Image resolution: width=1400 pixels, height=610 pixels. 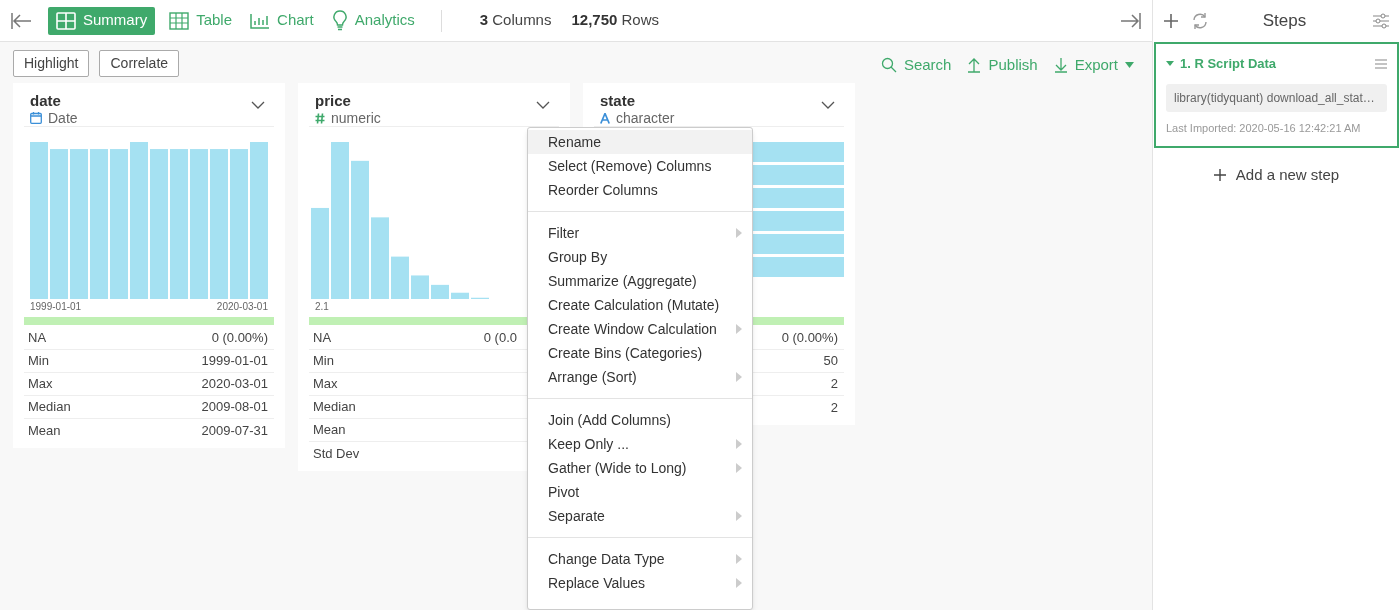 What do you see at coordinates (63, 118) in the screenshot?
I see `column-type: Date` at bounding box center [63, 118].